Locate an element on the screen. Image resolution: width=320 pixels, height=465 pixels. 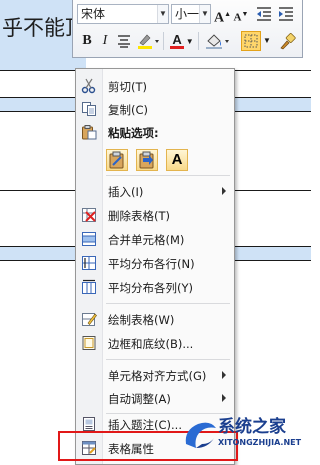
center-align-icon is located at coordinates (124, 41).